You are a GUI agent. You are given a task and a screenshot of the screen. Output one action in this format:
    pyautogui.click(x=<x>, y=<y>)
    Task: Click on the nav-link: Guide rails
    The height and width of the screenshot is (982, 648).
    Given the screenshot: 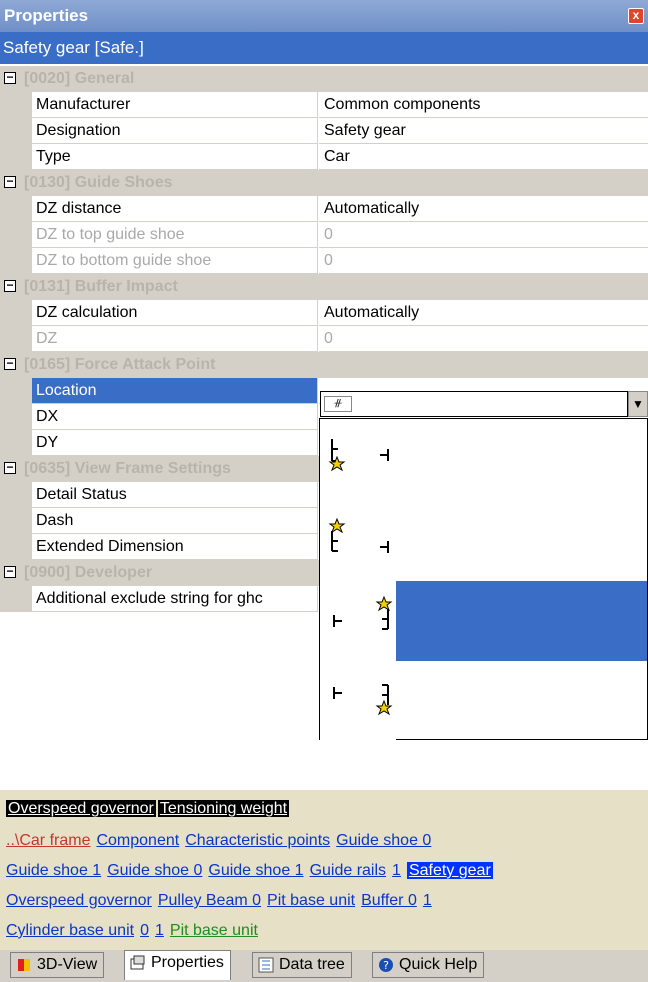 What is the action you would take?
    pyautogui.click(x=348, y=870)
    